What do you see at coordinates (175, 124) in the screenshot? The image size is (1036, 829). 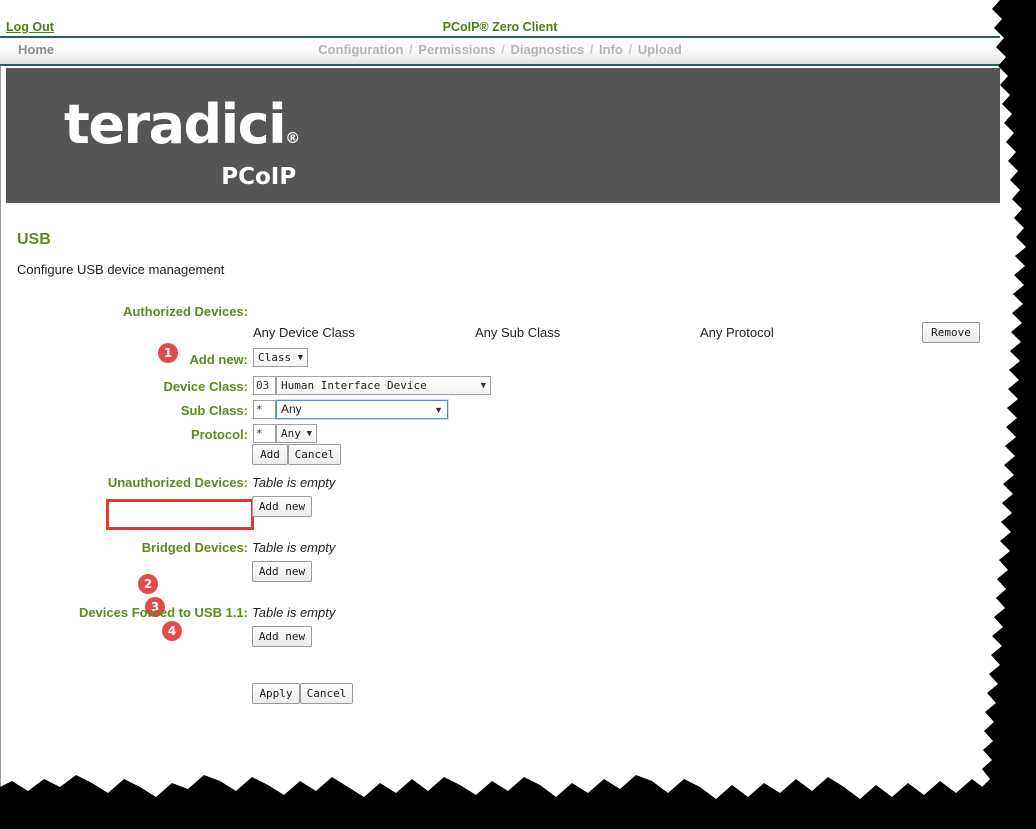 I see `logo-wordmark-text: teradici` at bounding box center [175, 124].